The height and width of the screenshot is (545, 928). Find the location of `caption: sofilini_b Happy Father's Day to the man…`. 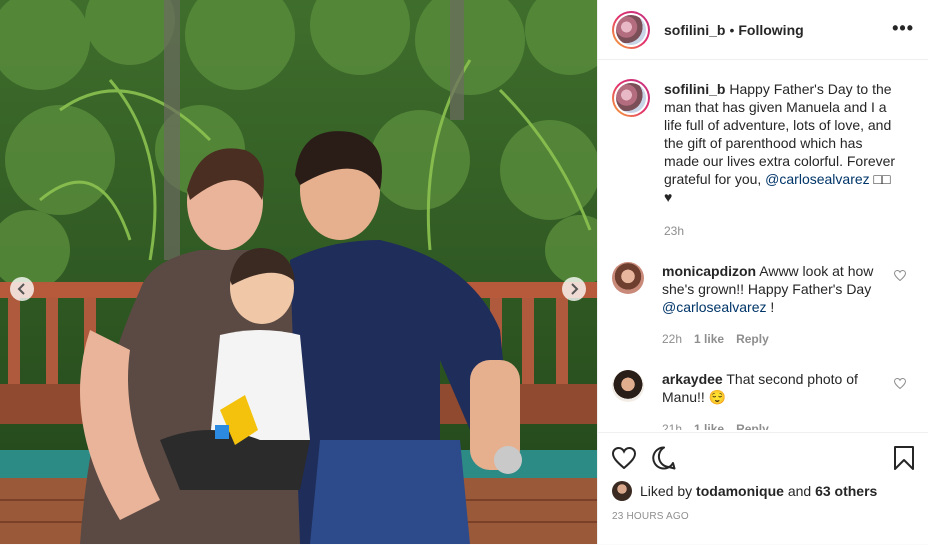

caption: sofilini_b Happy Father's Day to the man… is located at coordinates (763, 150).